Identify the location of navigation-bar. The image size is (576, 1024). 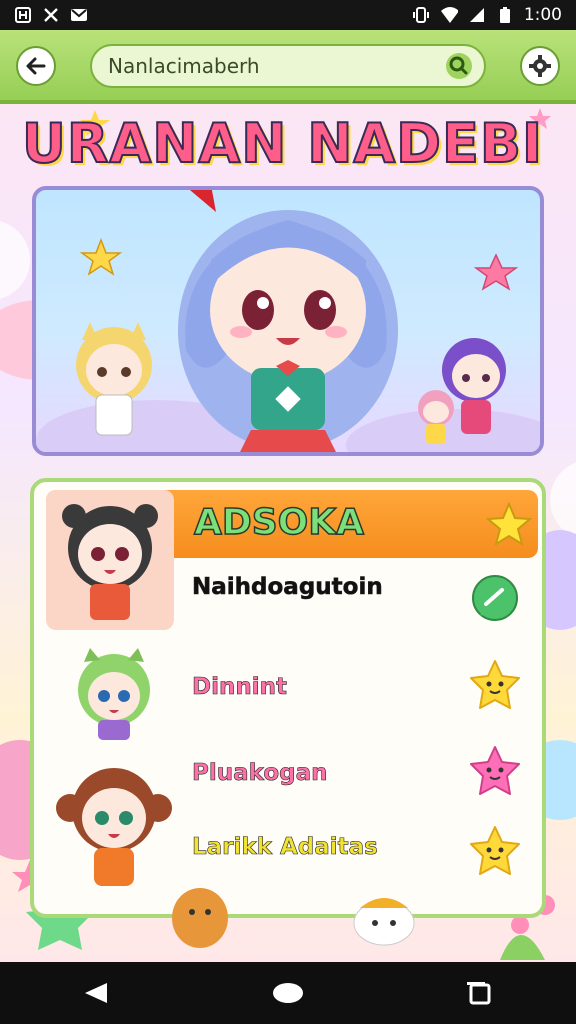
(288, 993).